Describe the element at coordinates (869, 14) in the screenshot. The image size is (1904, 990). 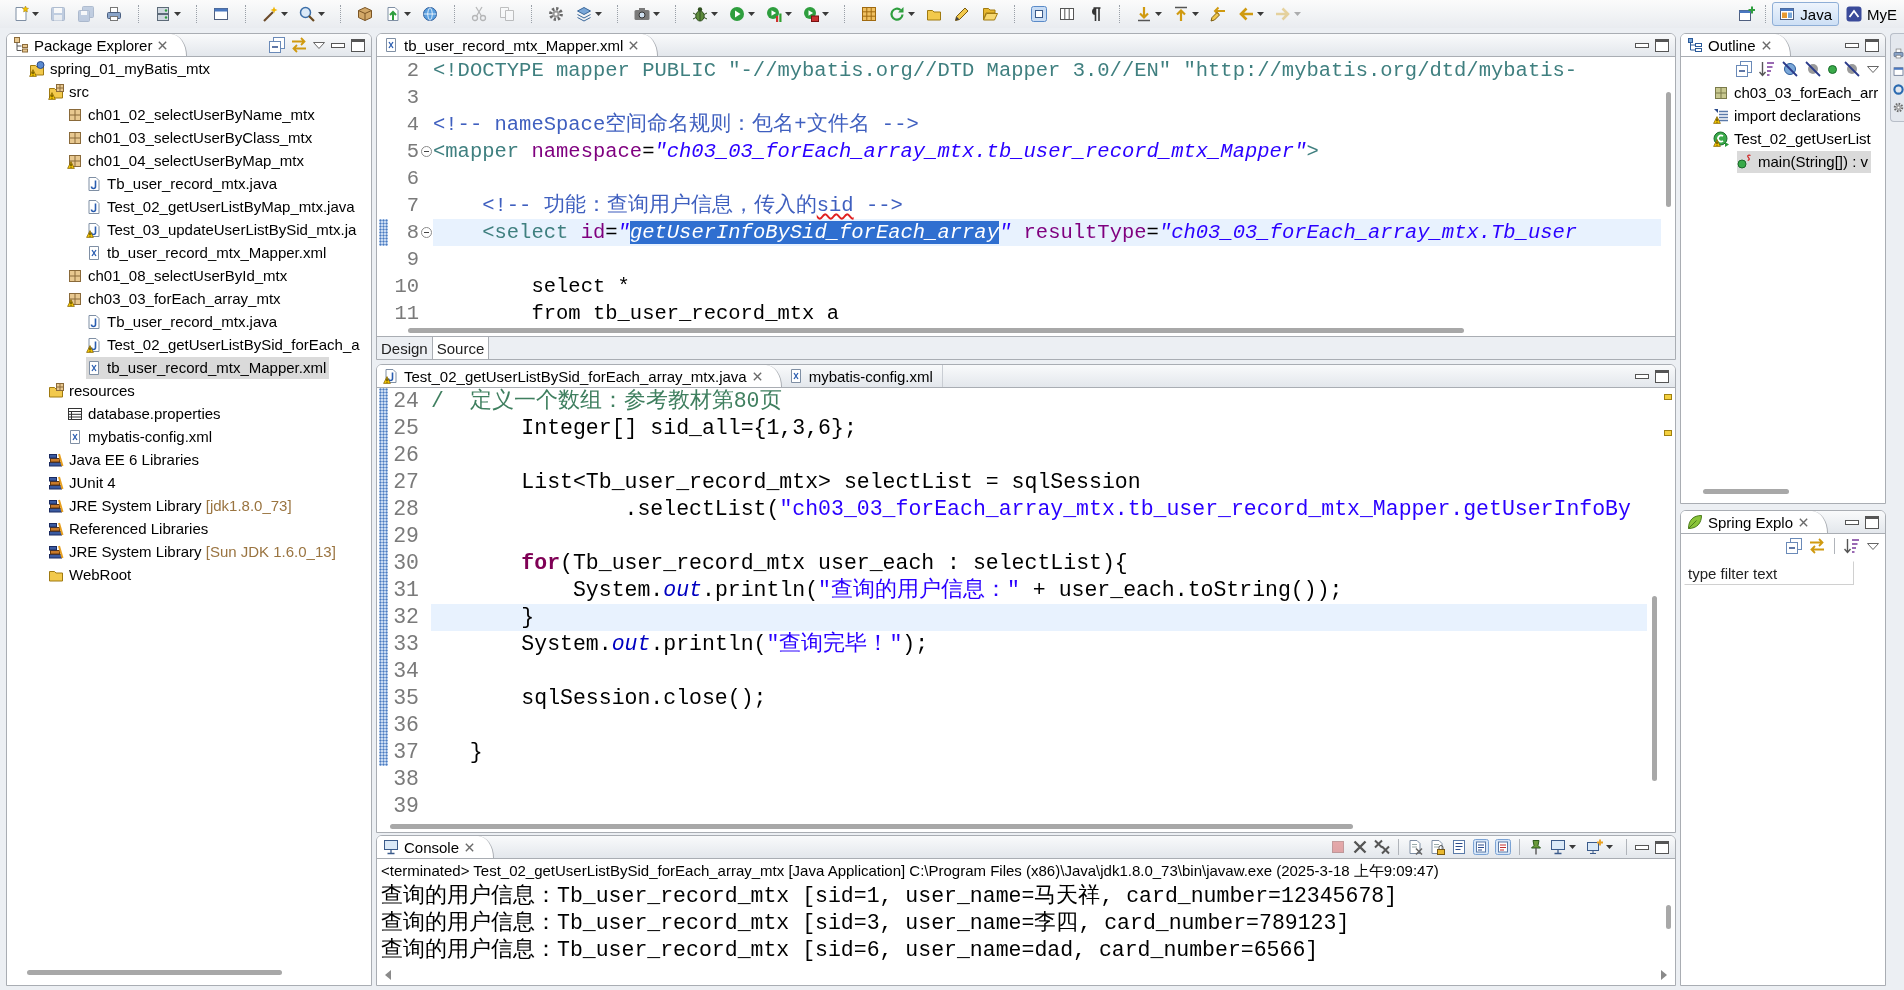
I see `grid-icon` at that location.